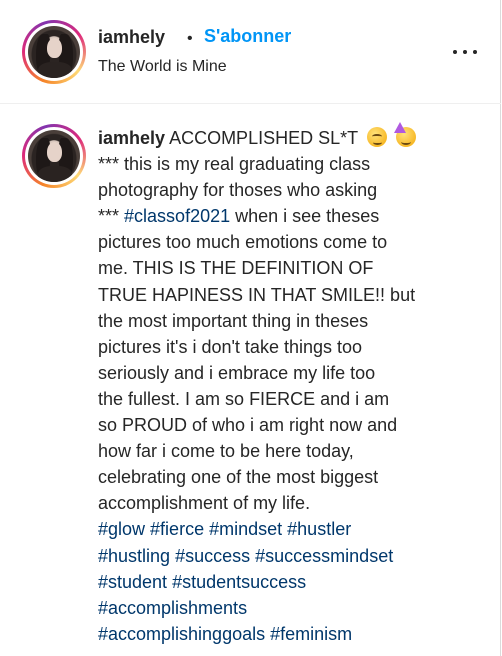 The width and height of the screenshot is (502, 656). I want to click on caption-line: me. THIS IS THE DEFINITION OF, so click(236, 268).